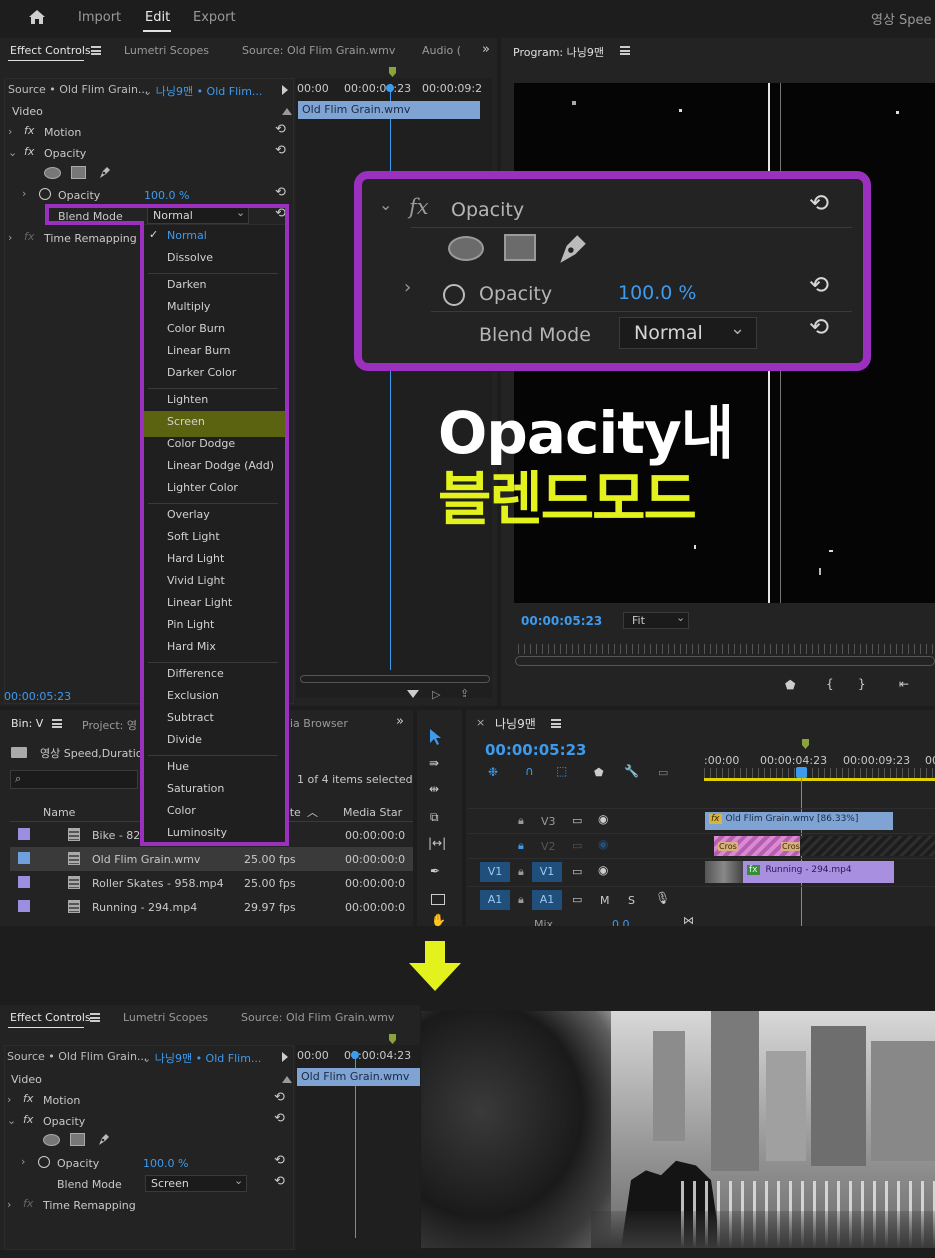 This screenshot has width=935, height=1258. What do you see at coordinates (657, 293) in the screenshot?
I see `zoom-opacity-value: 100.0 %` at bounding box center [657, 293].